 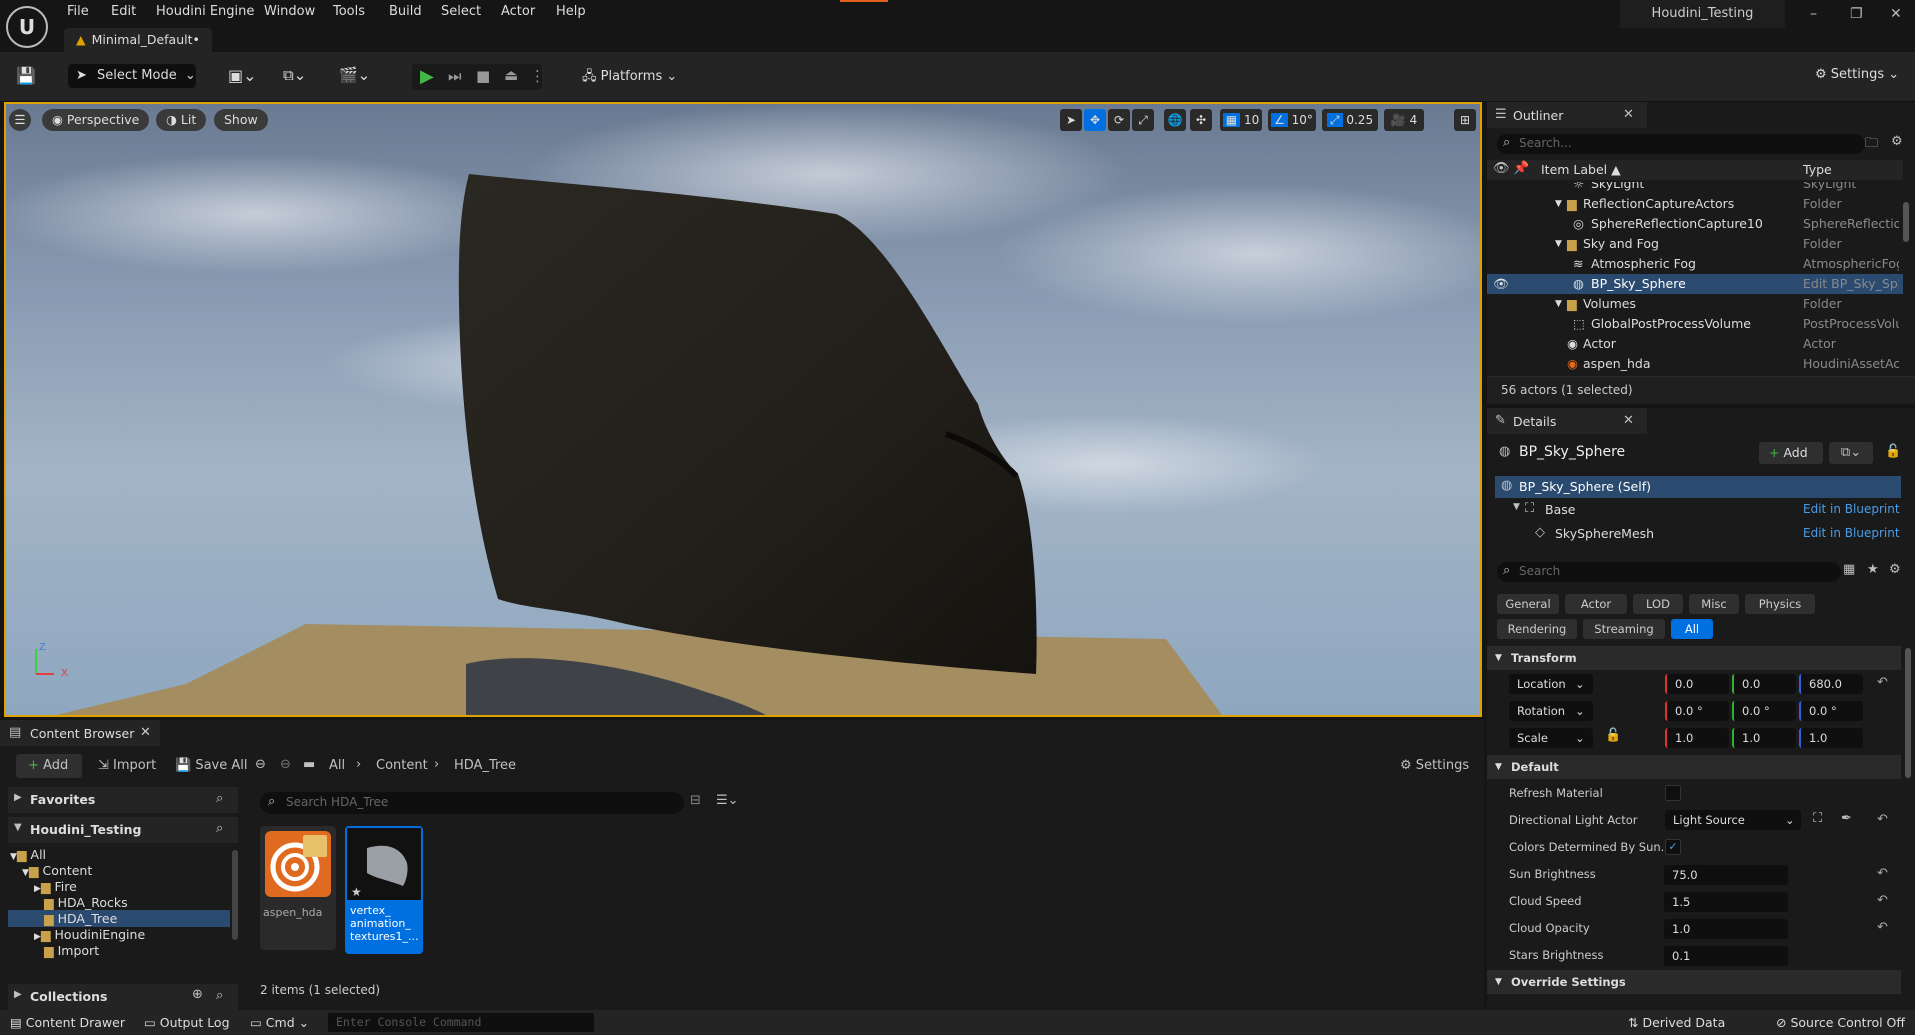 What do you see at coordinates (1624, 629) in the screenshot?
I see `filter-streaming: Streaming` at bounding box center [1624, 629].